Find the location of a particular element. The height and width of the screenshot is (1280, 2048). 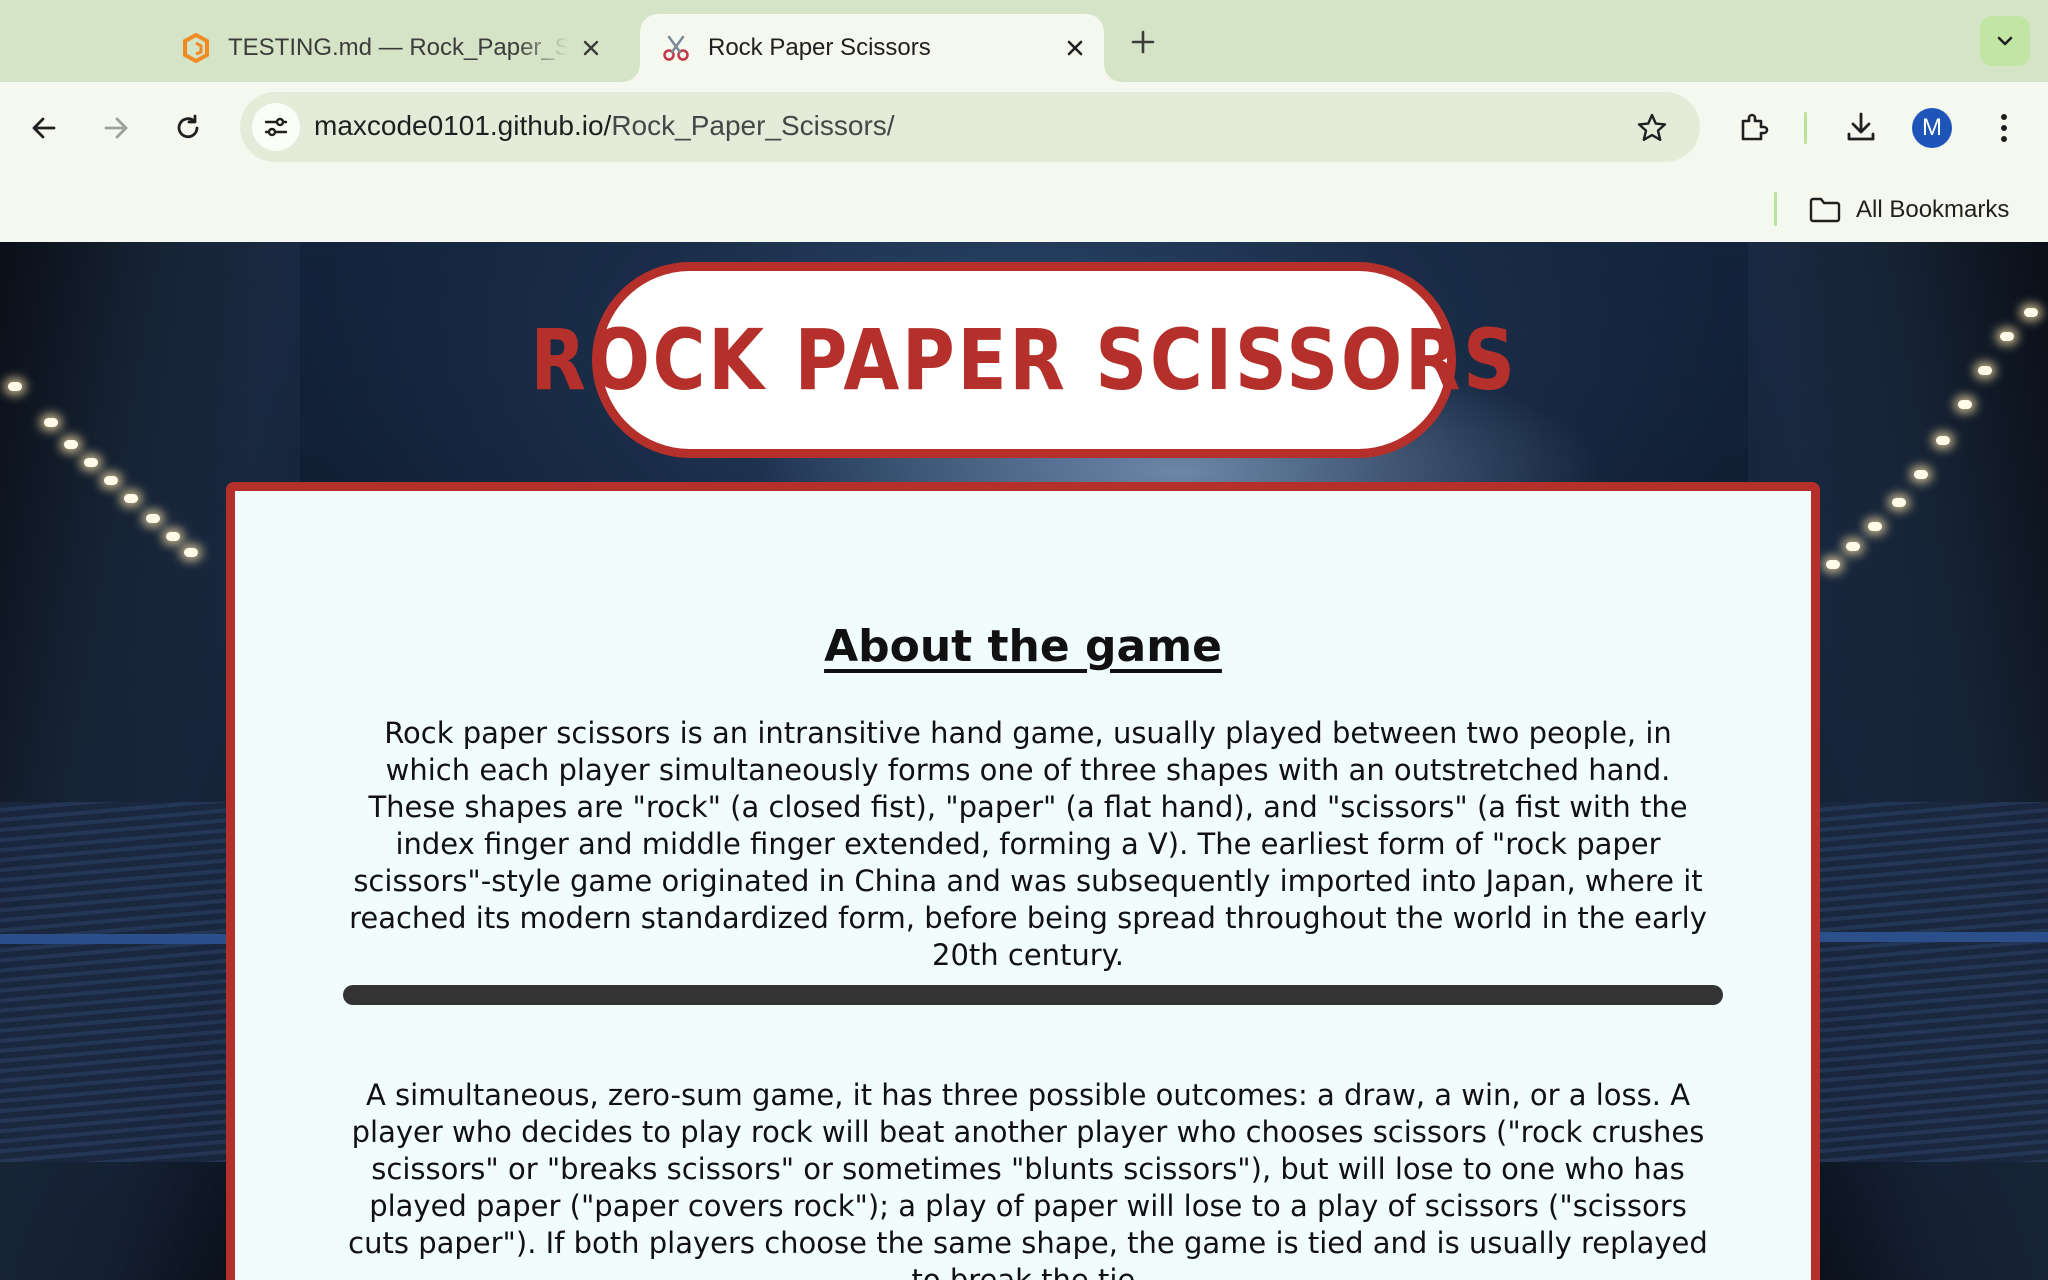

chevron-down-icon is located at coordinates (2005, 41).